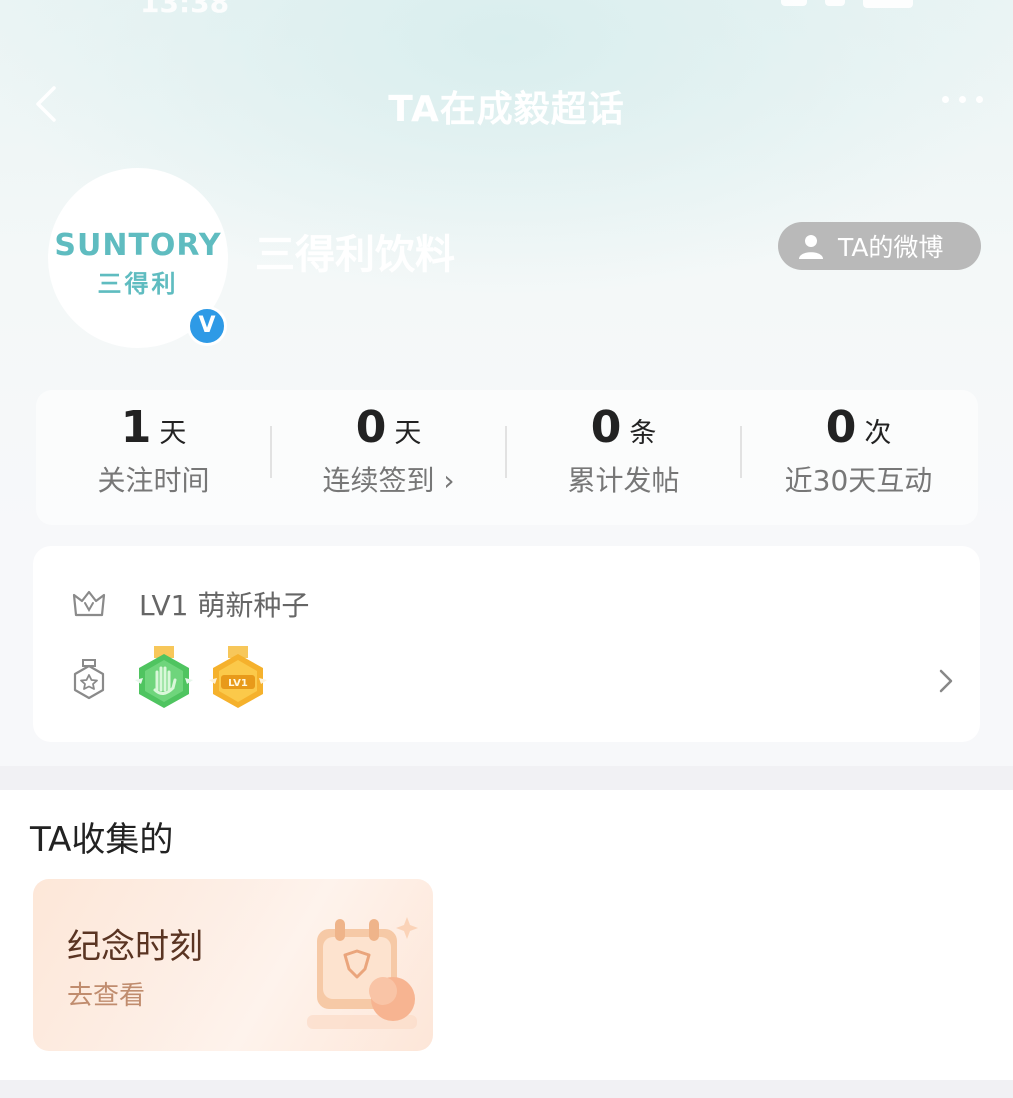 This screenshot has width=1013, height=1098. Describe the element at coordinates (794, 3) in the screenshot. I see `signal-icon` at that location.